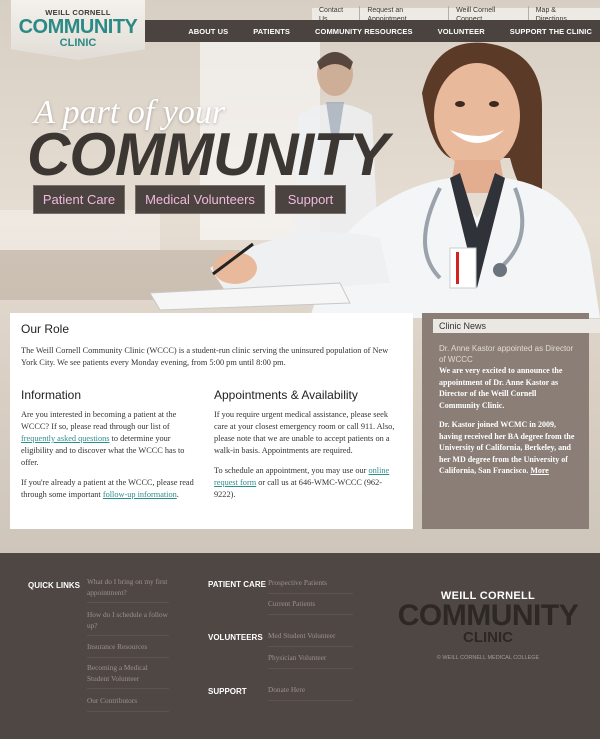  What do you see at coordinates (551, 31) in the screenshot?
I see `nav-support-the-clinic: SUPPORT THE CLINIC` at bounding box center [551, 31].